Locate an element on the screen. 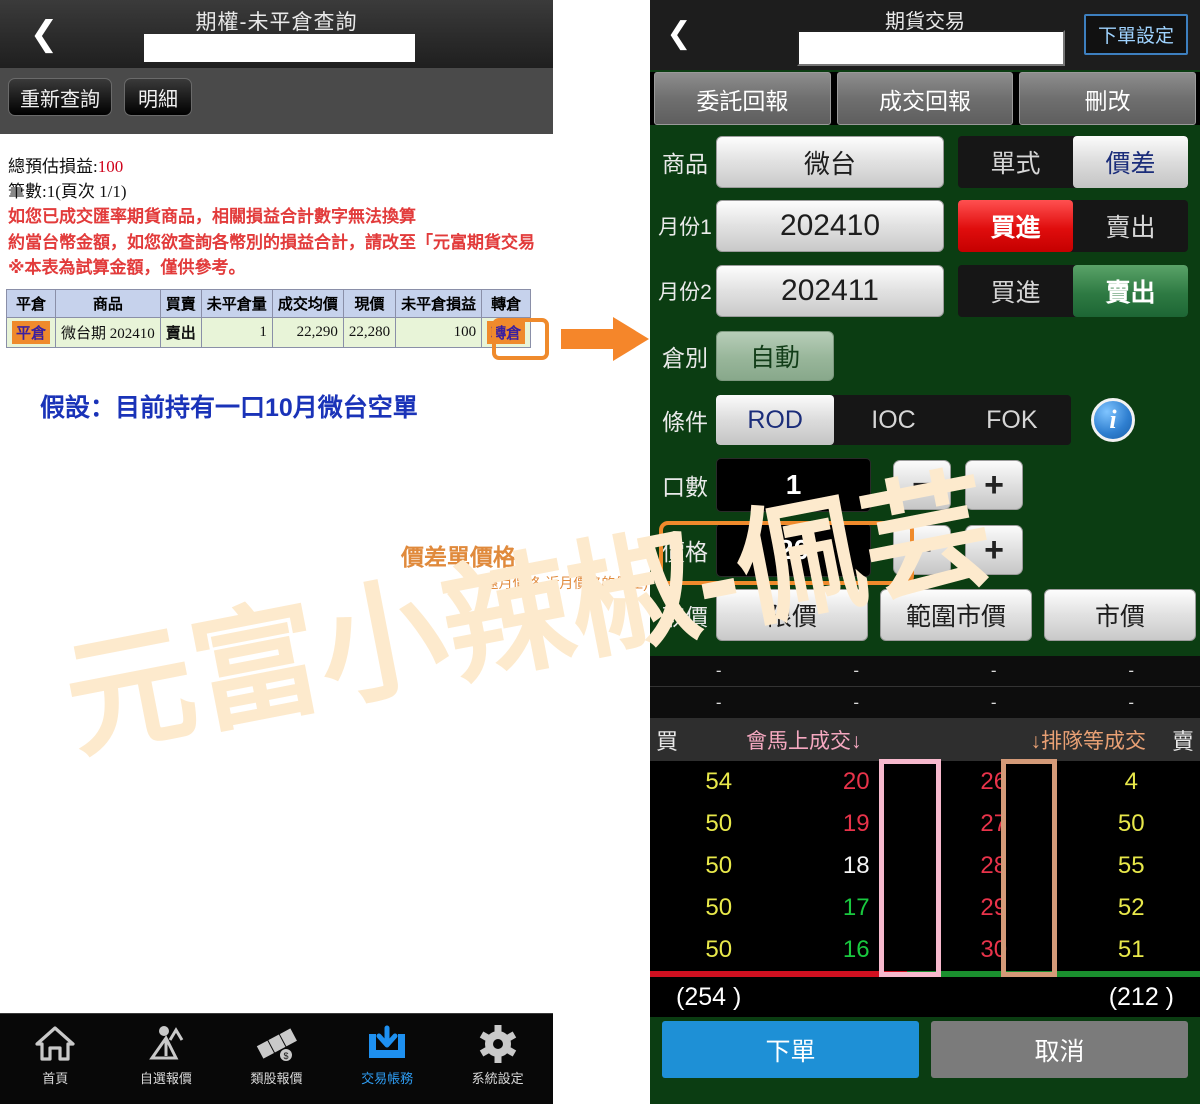  month2-sell-button: 賣出 is located at coordinates (1130, 291).